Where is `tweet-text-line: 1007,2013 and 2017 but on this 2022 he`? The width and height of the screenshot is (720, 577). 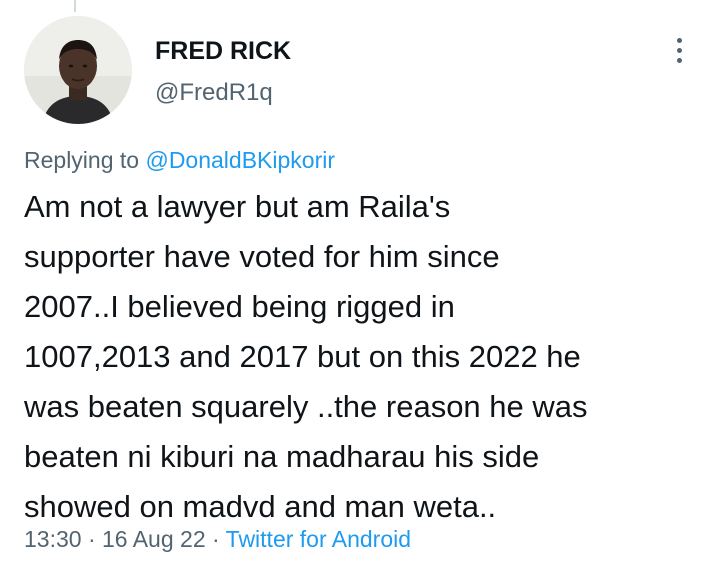
tweet-text-line: 1007,2013 and 2017 but on this 2022 he is located at coordinates (302, 356).